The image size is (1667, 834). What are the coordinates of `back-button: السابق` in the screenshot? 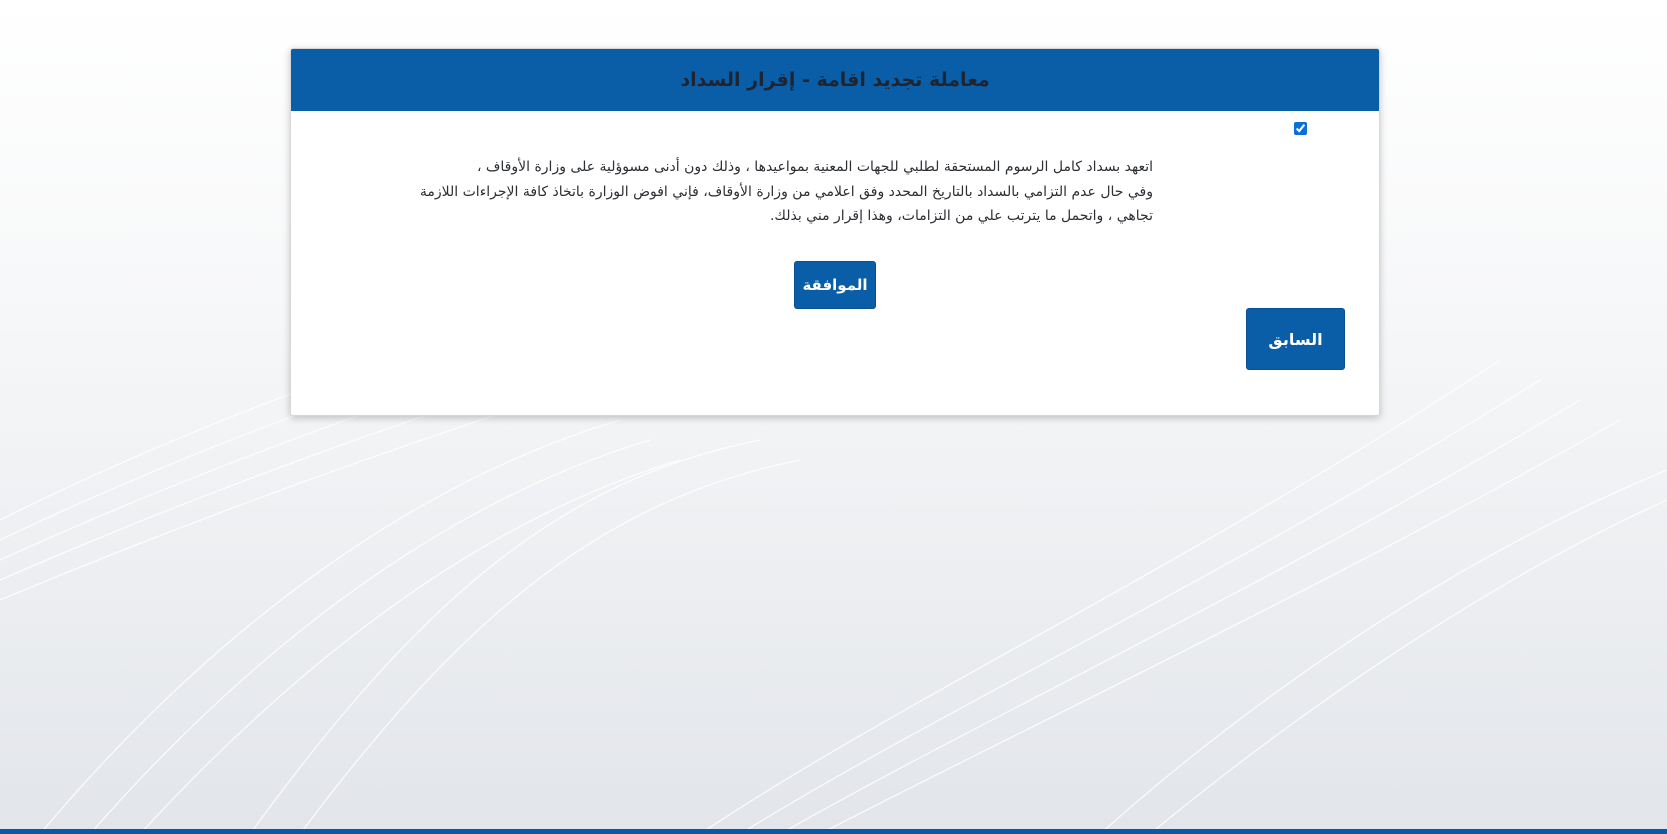 It's located at (1295, 339).